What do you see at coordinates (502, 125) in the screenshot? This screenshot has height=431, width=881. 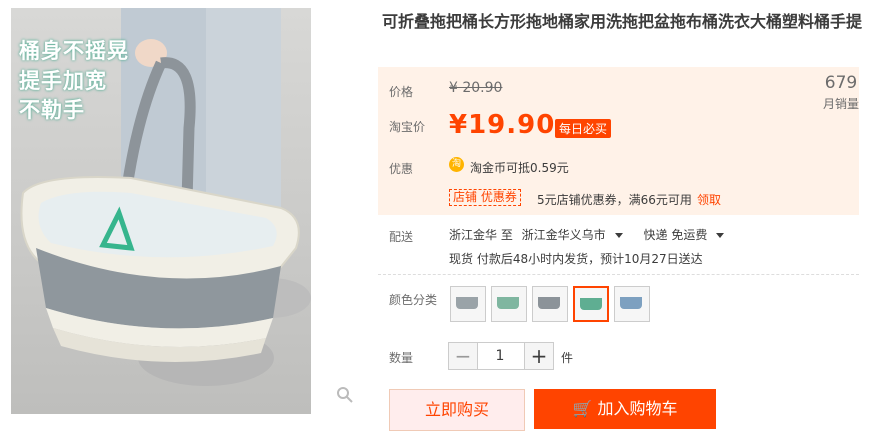 I see `sale-price: ¥19.90` at bounding box center [502, 125].